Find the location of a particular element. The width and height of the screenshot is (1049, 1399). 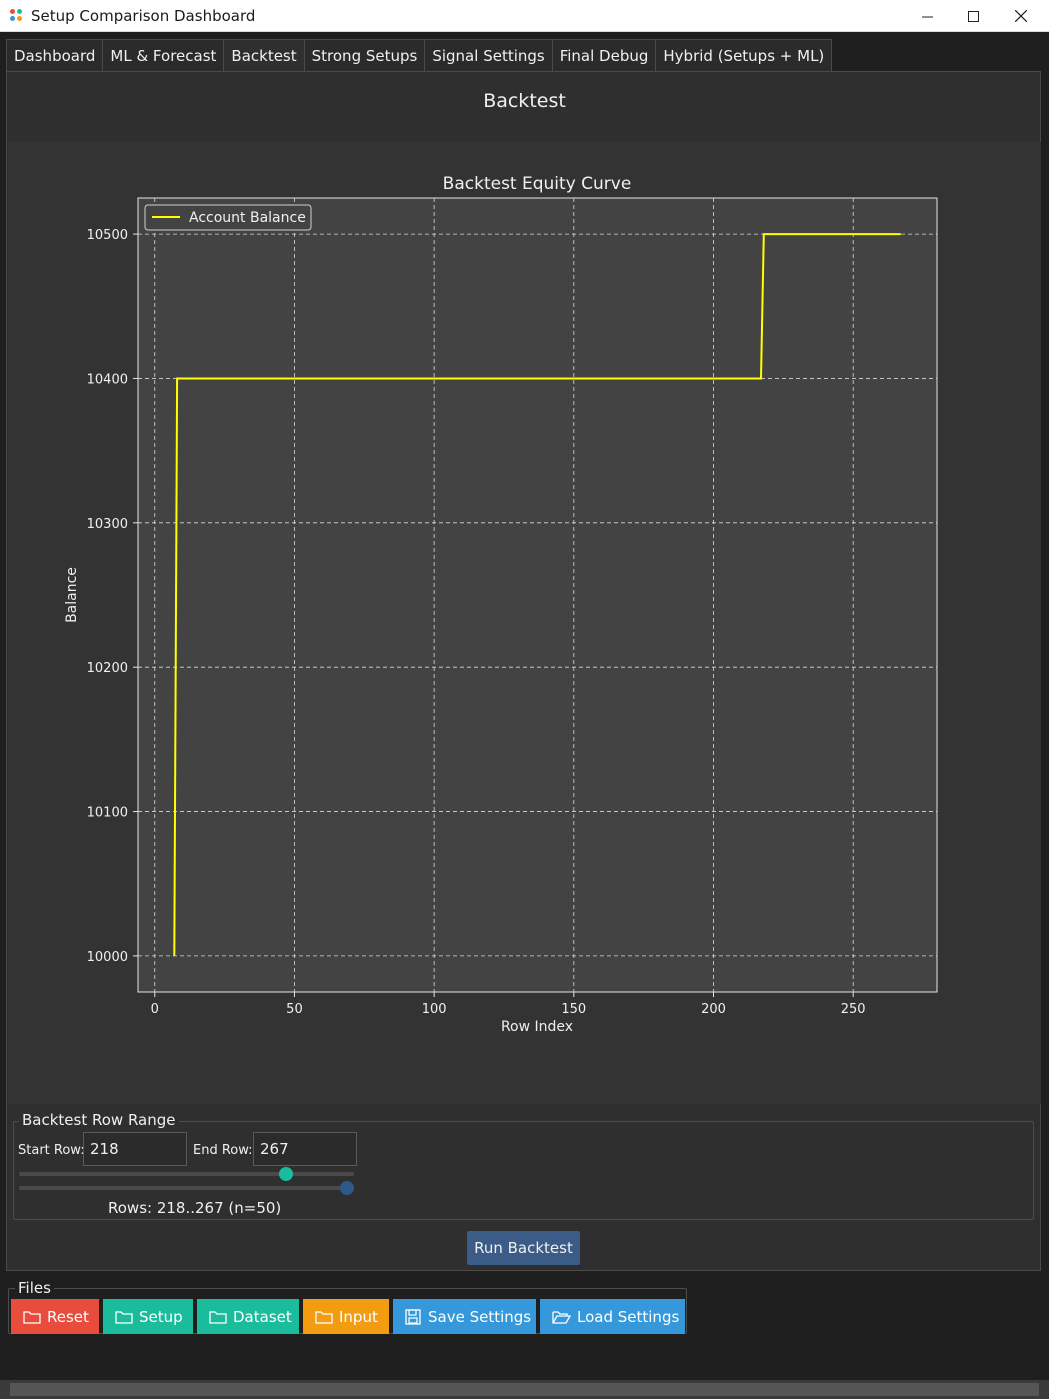

close-icon is located at coordinates (1021, 16).